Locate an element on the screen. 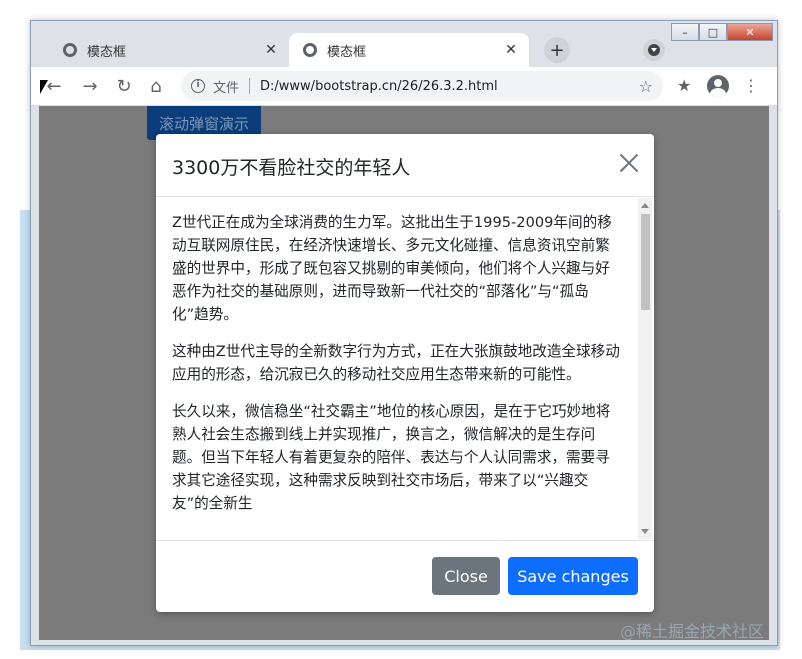 This screenshot has height=659, width=802. modal-header: 3300万不看脸社交的年轻人 is located at coordinates (405, 165).